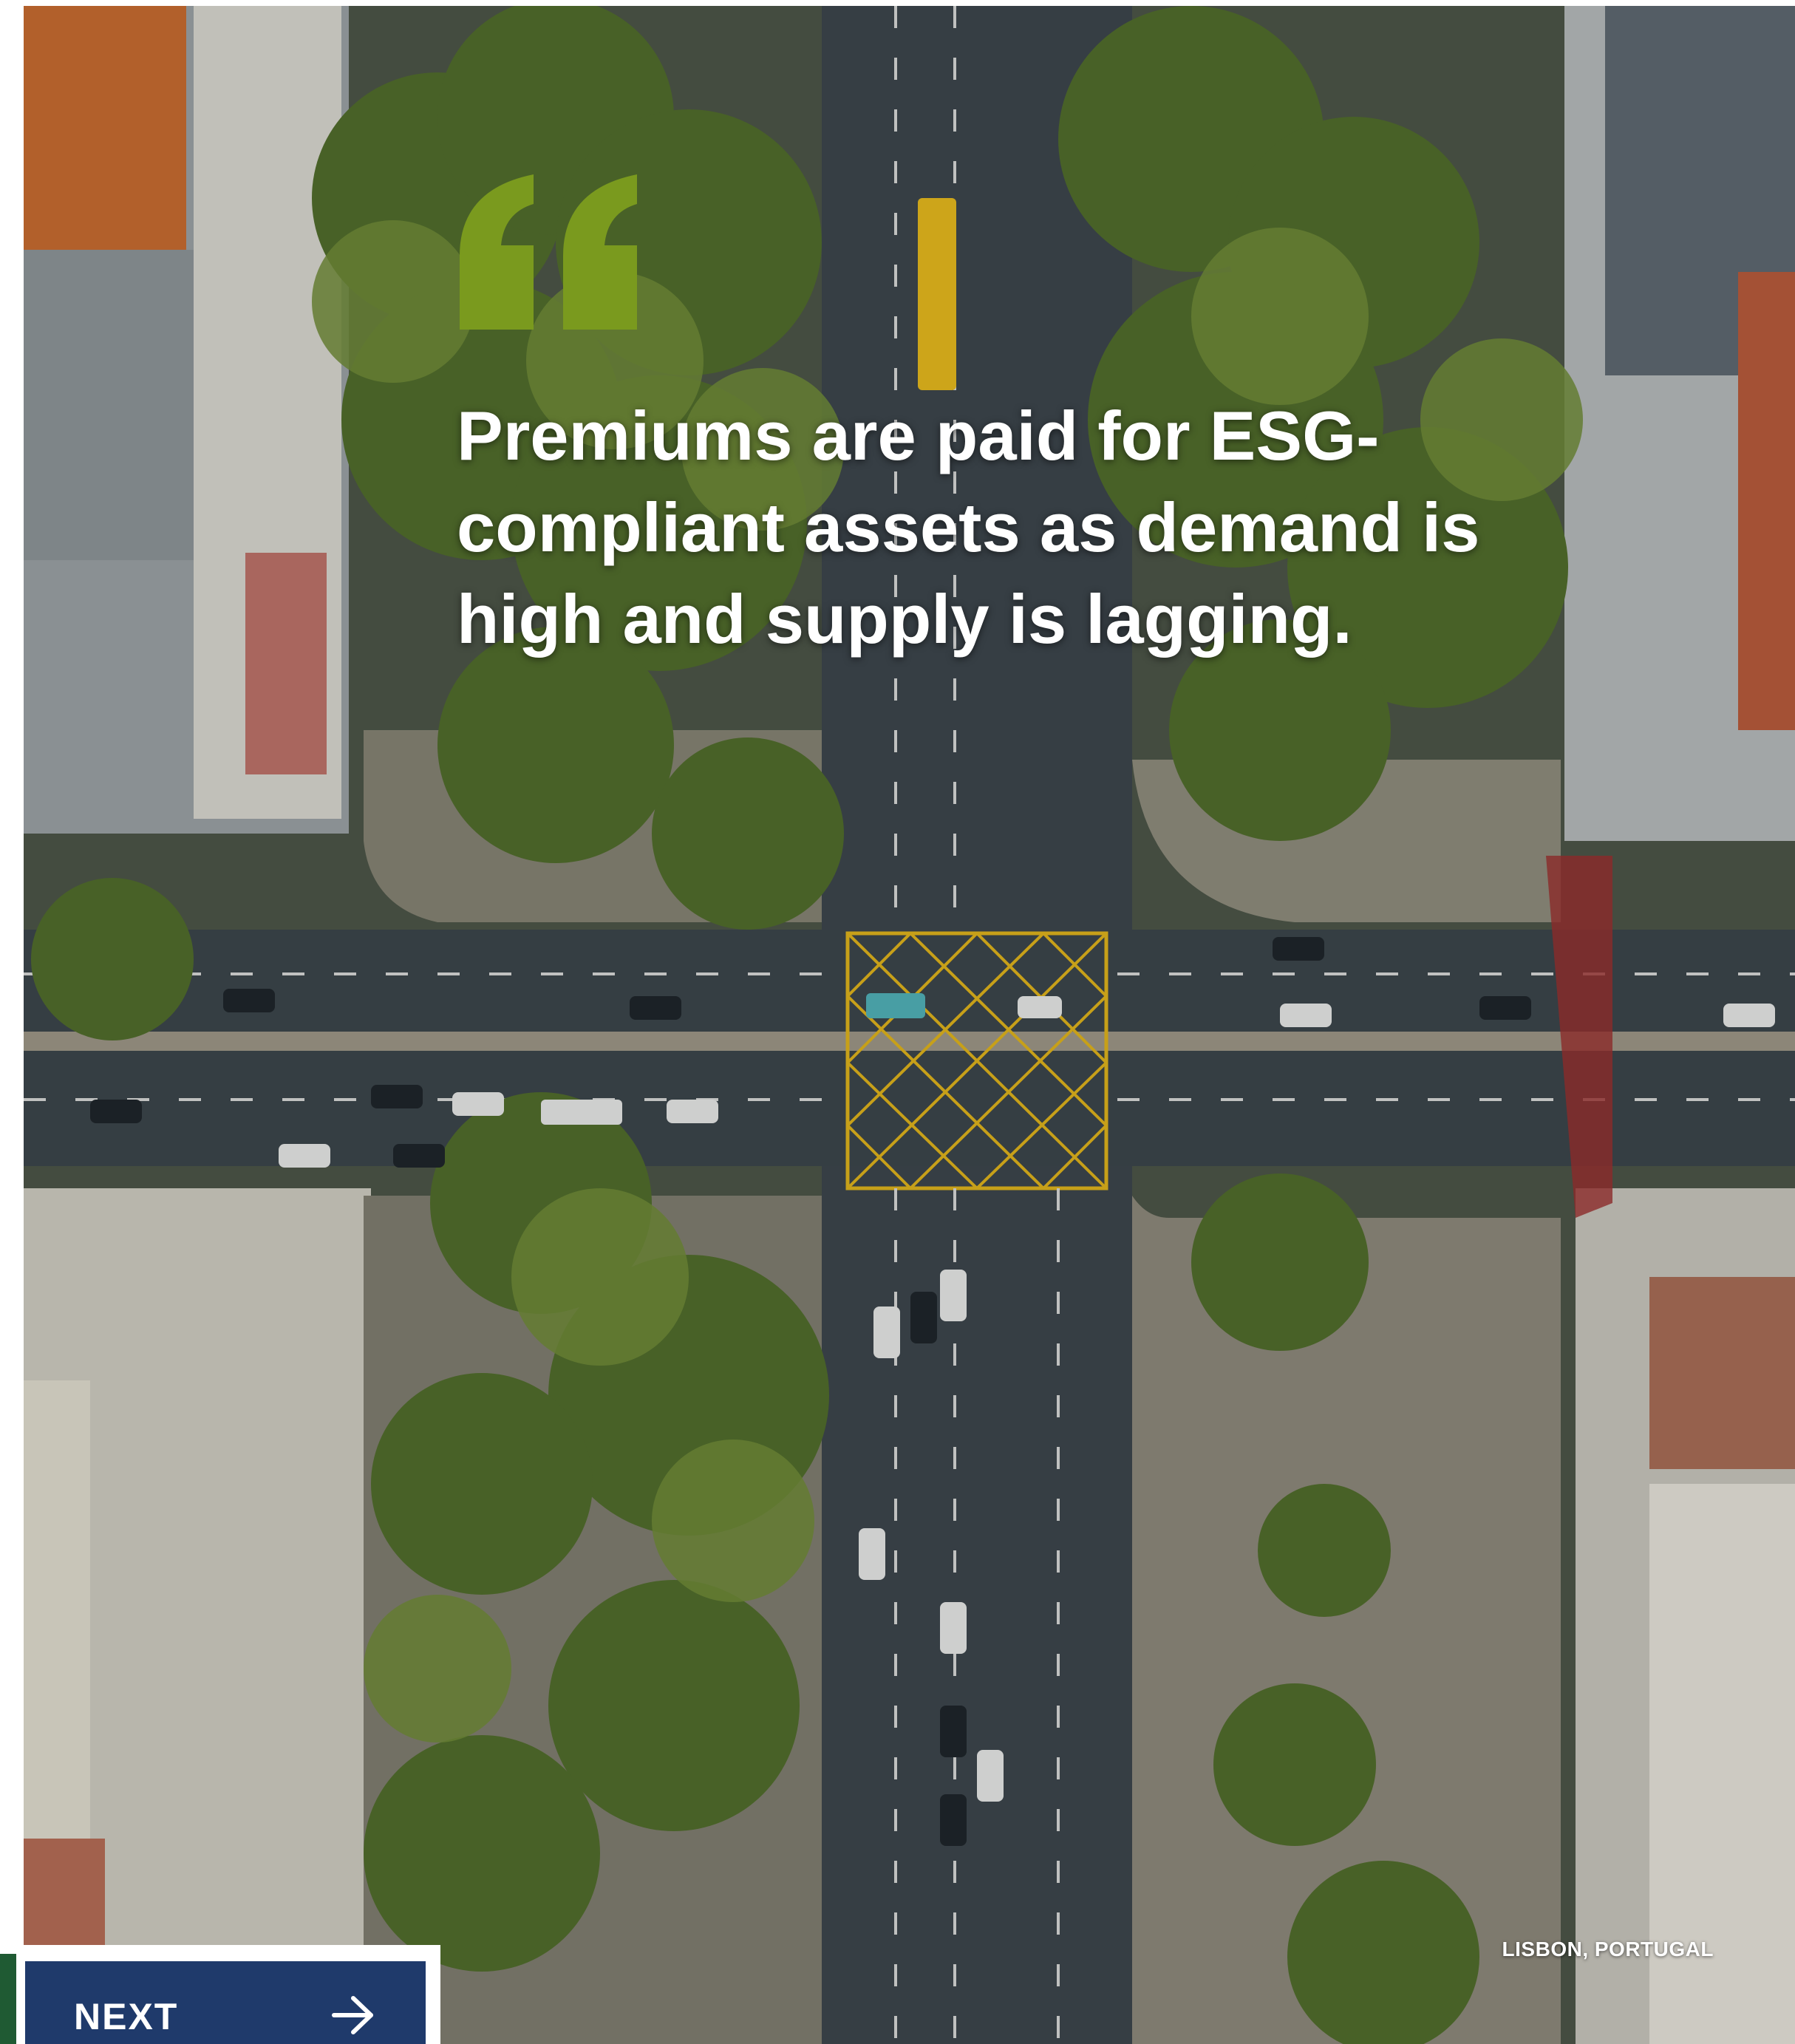  What do you see at coordinates (8, 1999) in the screenshot?
I see `left-accent-strip` at bounding box center [8, 1999].